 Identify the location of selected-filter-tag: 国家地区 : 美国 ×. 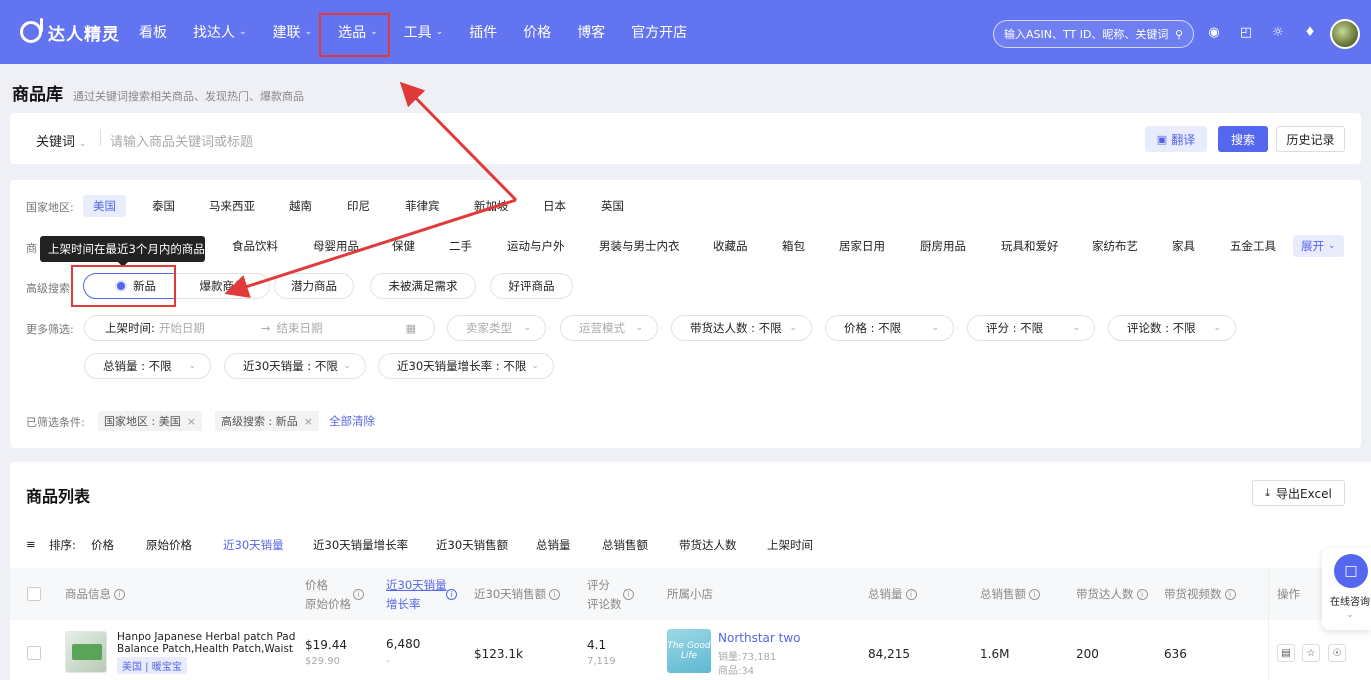
(150, 421).